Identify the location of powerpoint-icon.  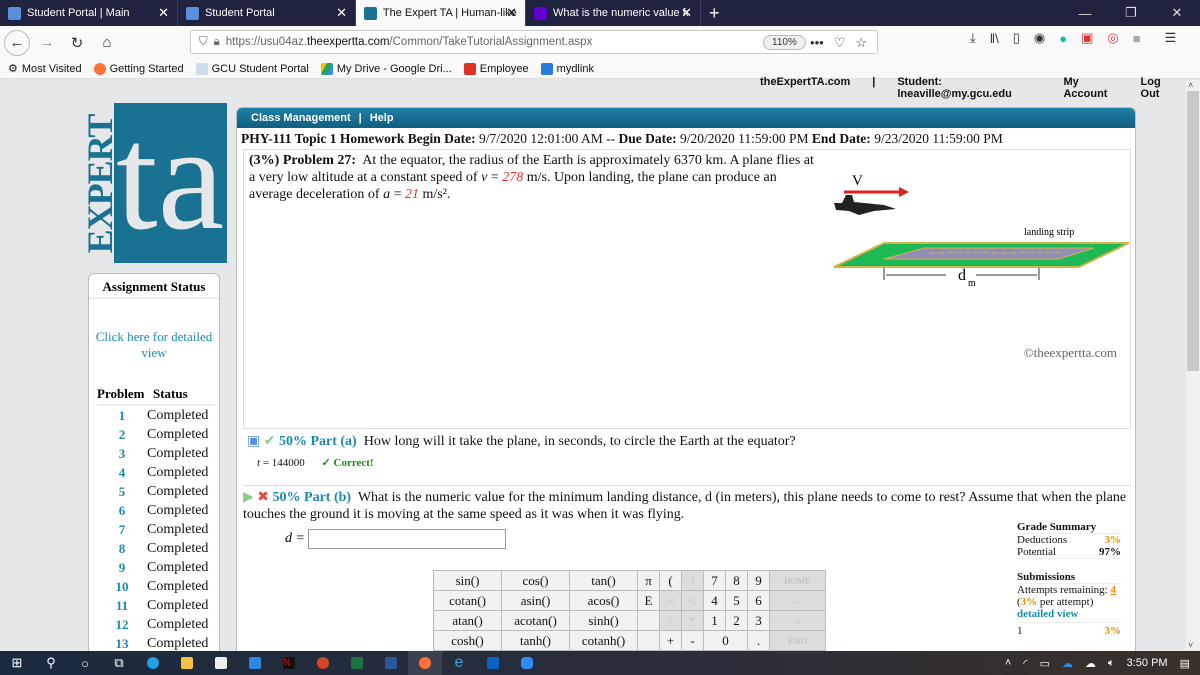
(323, 663).